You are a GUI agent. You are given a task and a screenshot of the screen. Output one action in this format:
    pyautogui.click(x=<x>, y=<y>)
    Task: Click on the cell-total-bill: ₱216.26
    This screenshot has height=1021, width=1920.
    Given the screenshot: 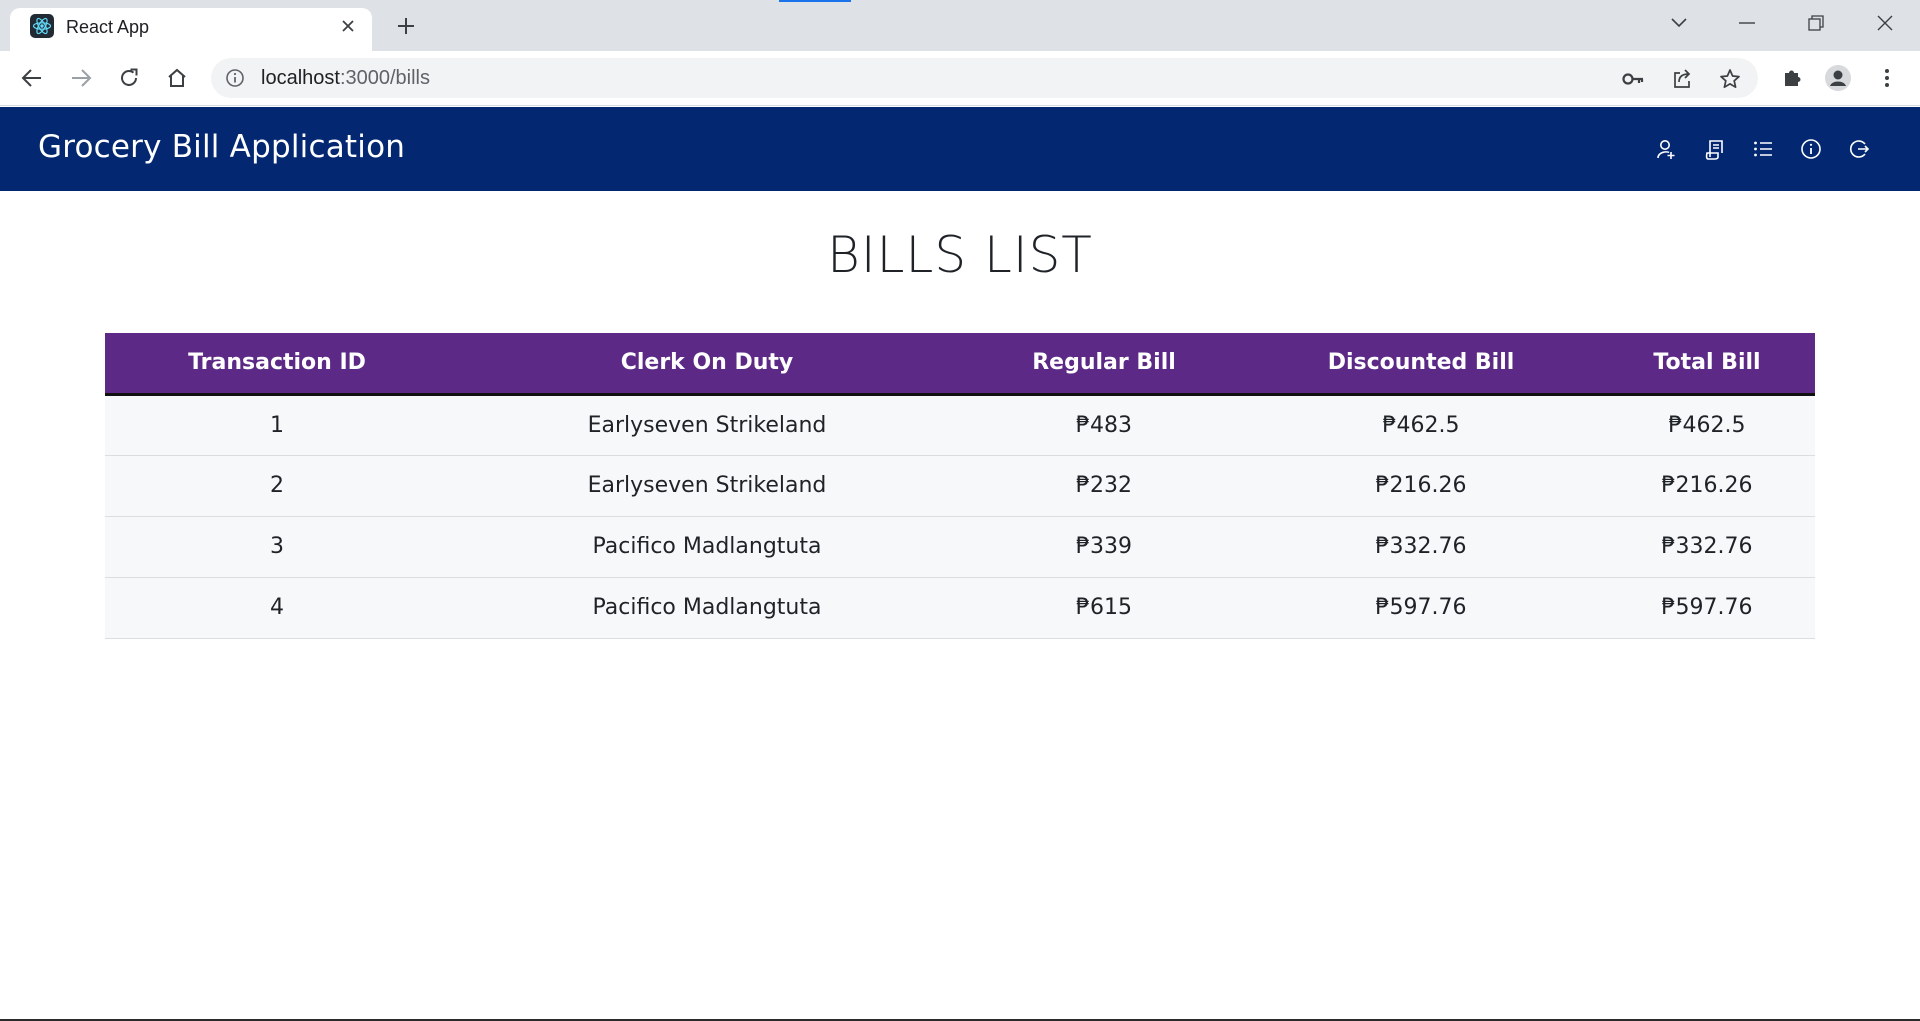 What is the action you would take?
    pyautogui.click(x=1707, y=486)
    